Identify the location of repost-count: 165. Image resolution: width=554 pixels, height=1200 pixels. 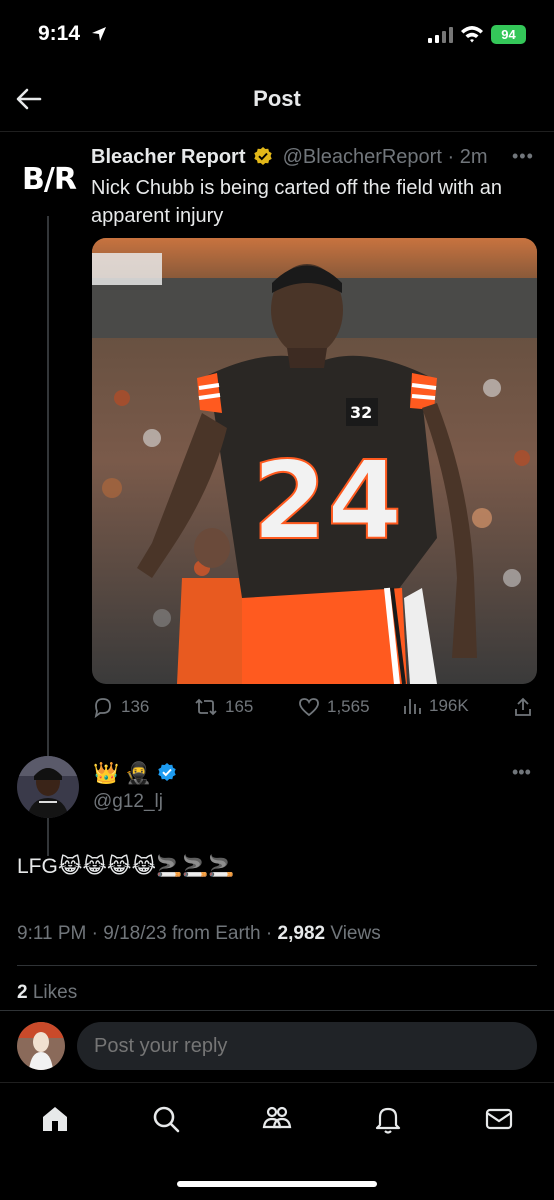
(239, 706).